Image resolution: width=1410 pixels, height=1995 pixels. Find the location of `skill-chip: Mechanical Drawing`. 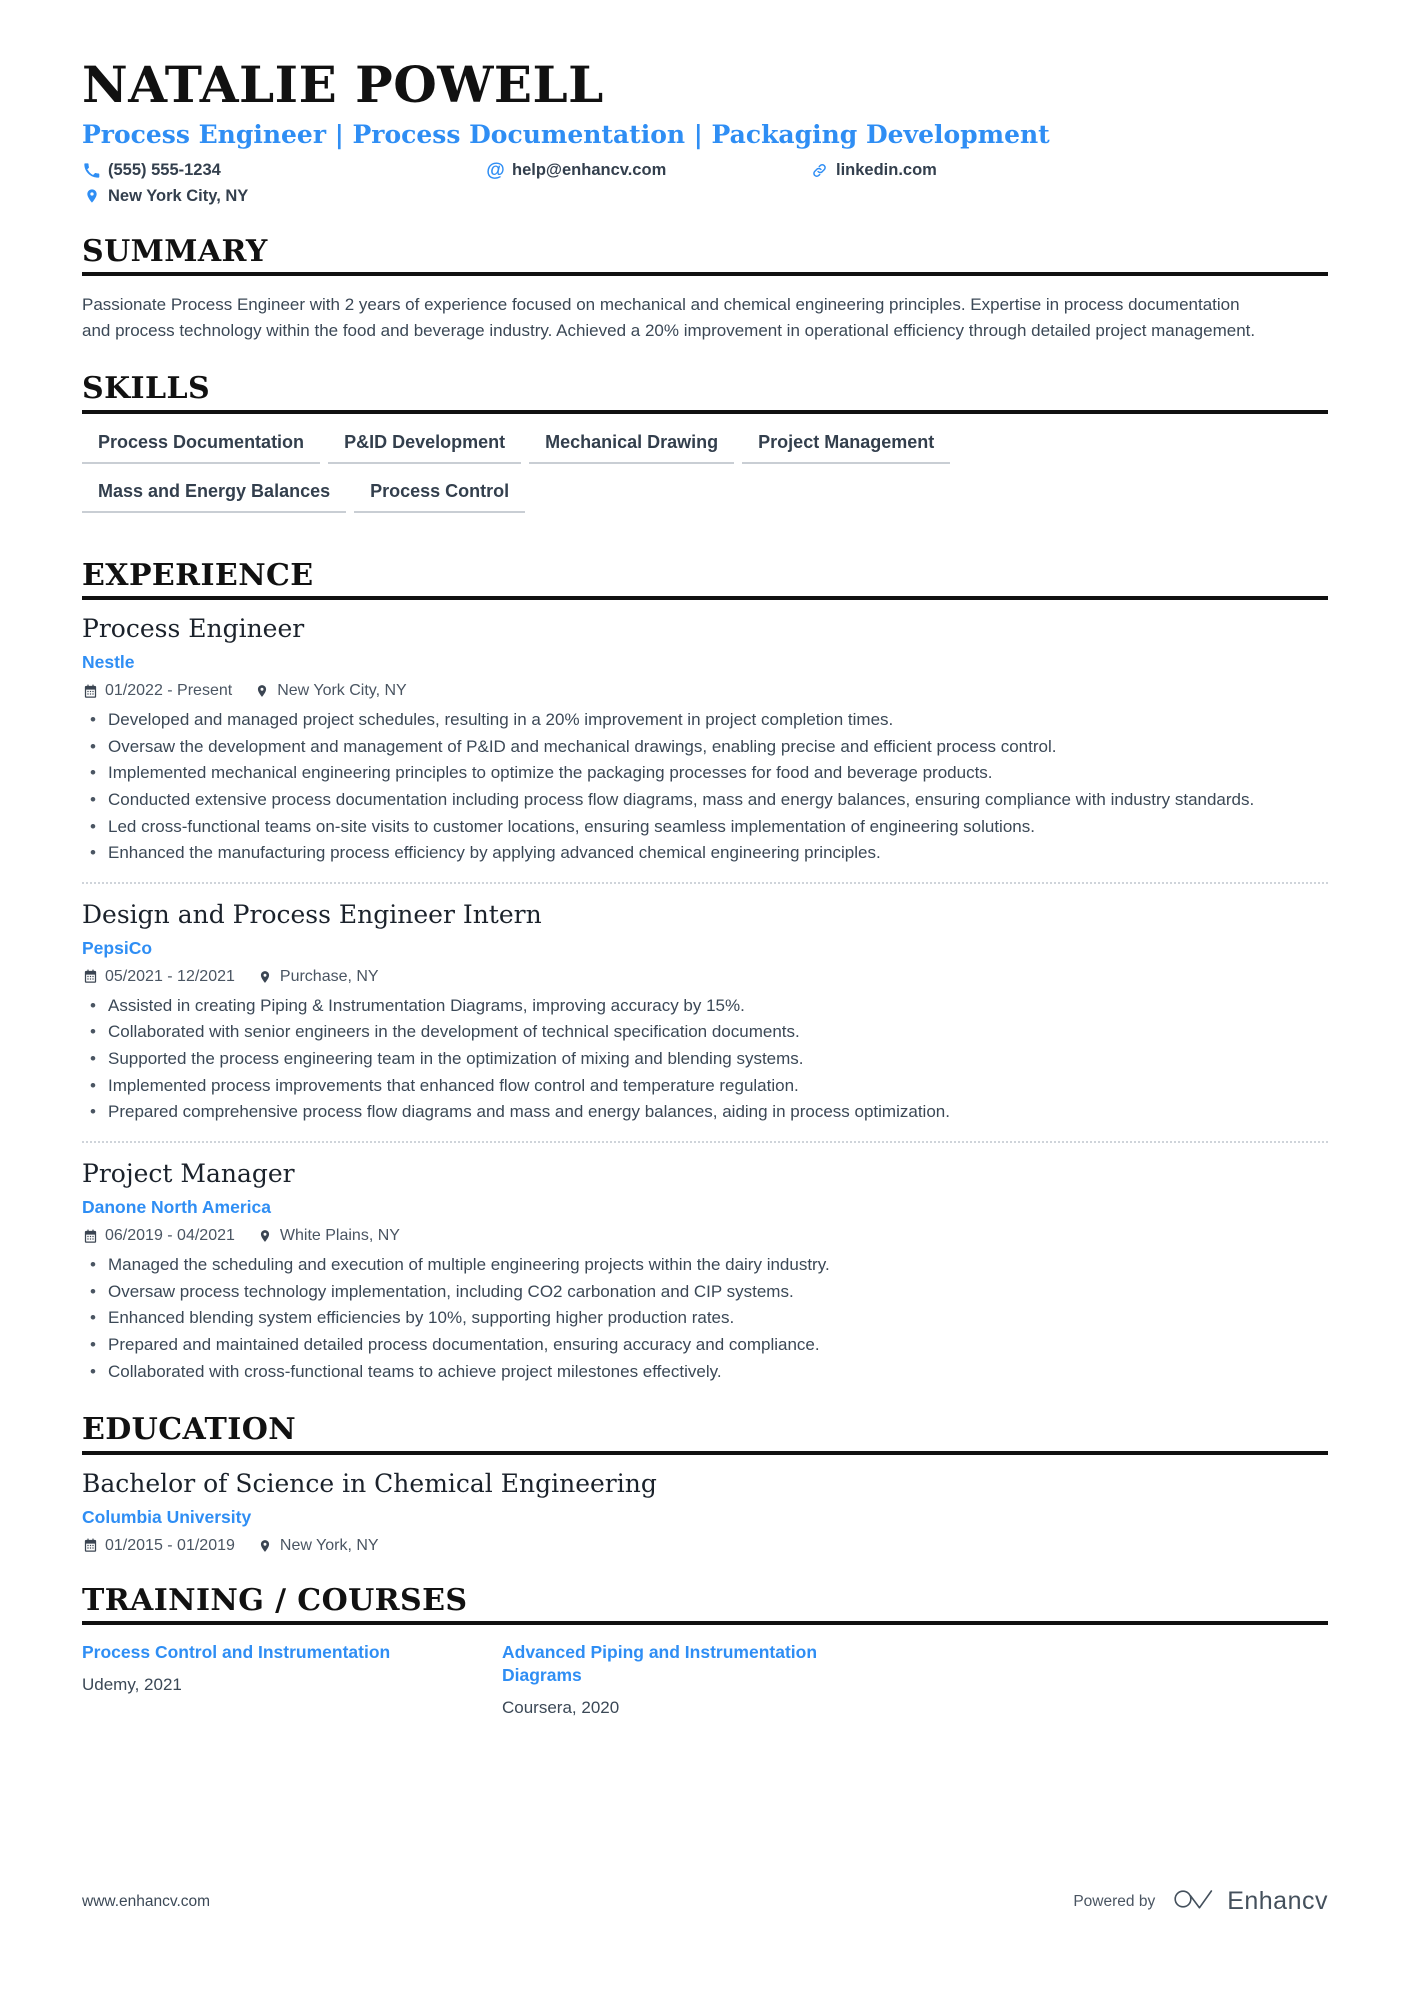

skill-chip: Mechanical Drawing is located at coordinates (632, 448).